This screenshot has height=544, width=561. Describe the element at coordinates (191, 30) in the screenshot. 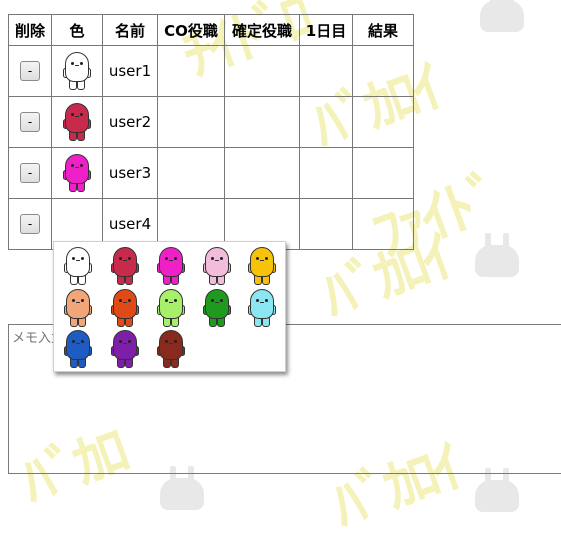

I see `header-co-role: CO役職` at that location.